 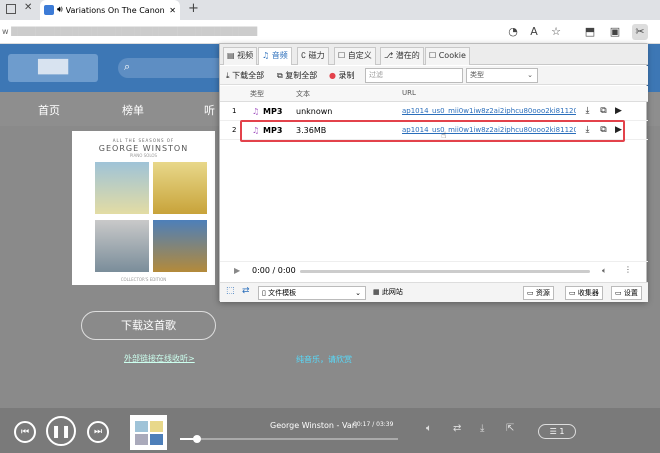 What do you see at coordinates (159, 358) in the screenshot?
I see `external-listen-link: 外部链接在线收听>` at bounding box center [159, 358].